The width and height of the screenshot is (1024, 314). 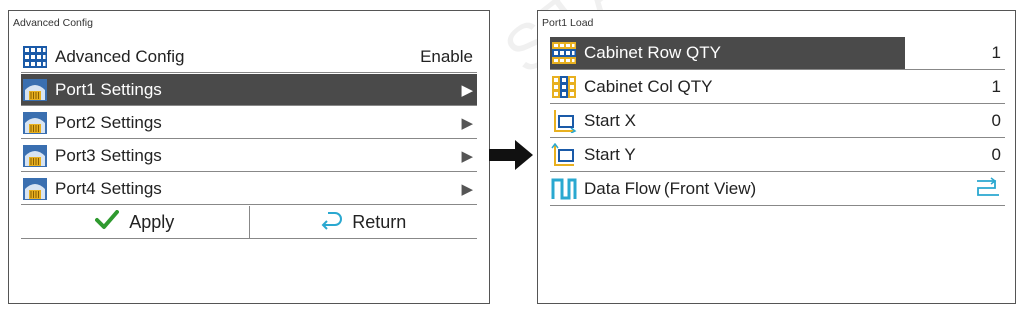 What do you see at coordinates (107, 222) in the screenshot?
I see `checkmark-icon` at bounding box center [107, 222].